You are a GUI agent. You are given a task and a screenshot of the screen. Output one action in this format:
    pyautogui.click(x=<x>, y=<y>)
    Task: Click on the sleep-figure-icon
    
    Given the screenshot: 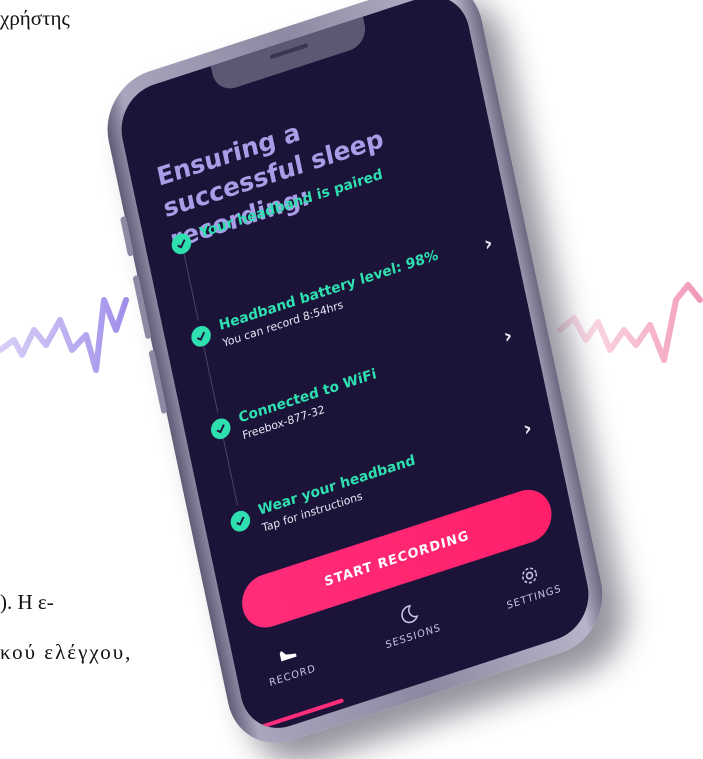 What is the action you would take?
    pyautogui.click(x=288, y=656)
    